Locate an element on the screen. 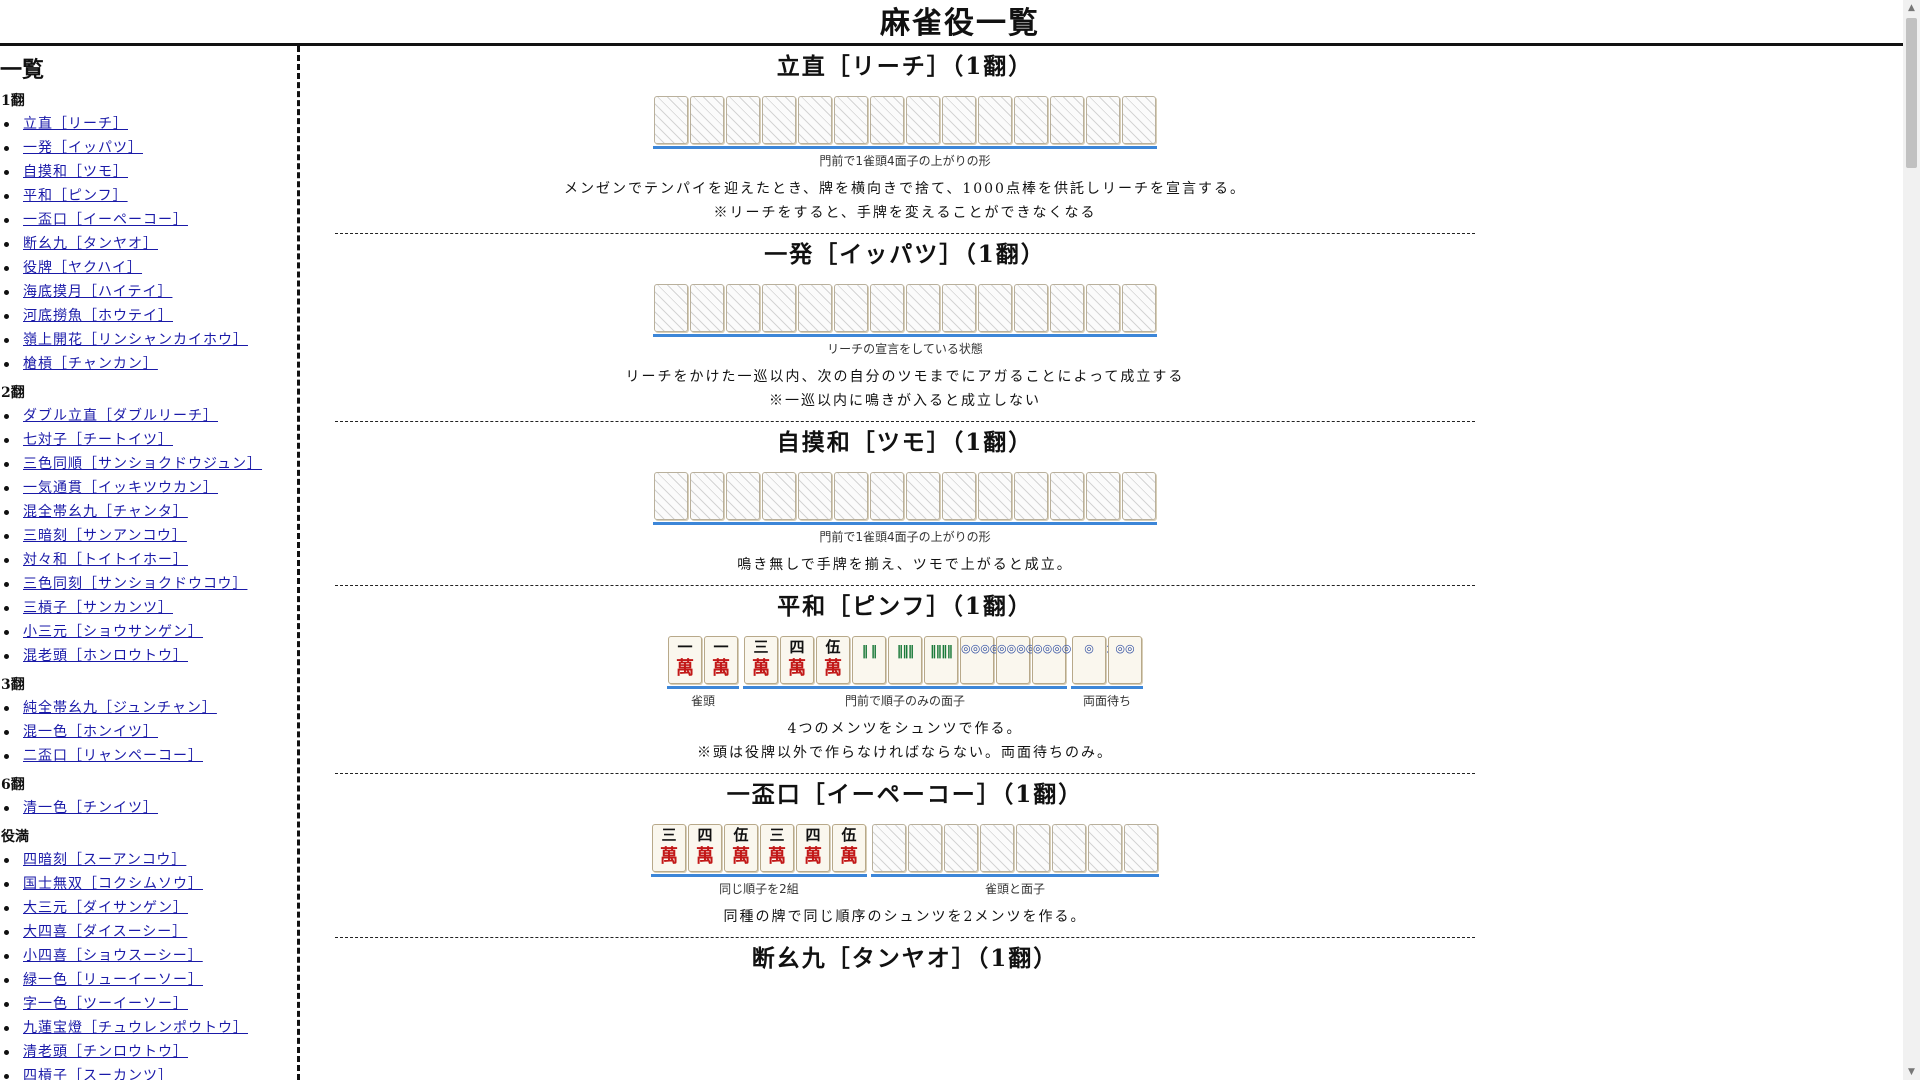 The width and height of the screenshot is (1920, 1080). sidebar-link: 嶺上開花［リンシャンカイホウ］ is located at coordinates (135, 340).